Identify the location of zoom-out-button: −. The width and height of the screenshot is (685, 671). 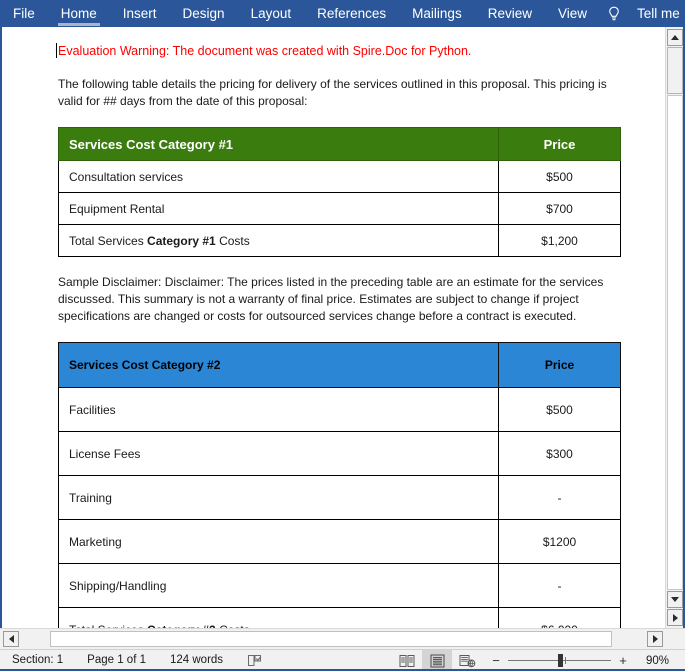
(496, 660).